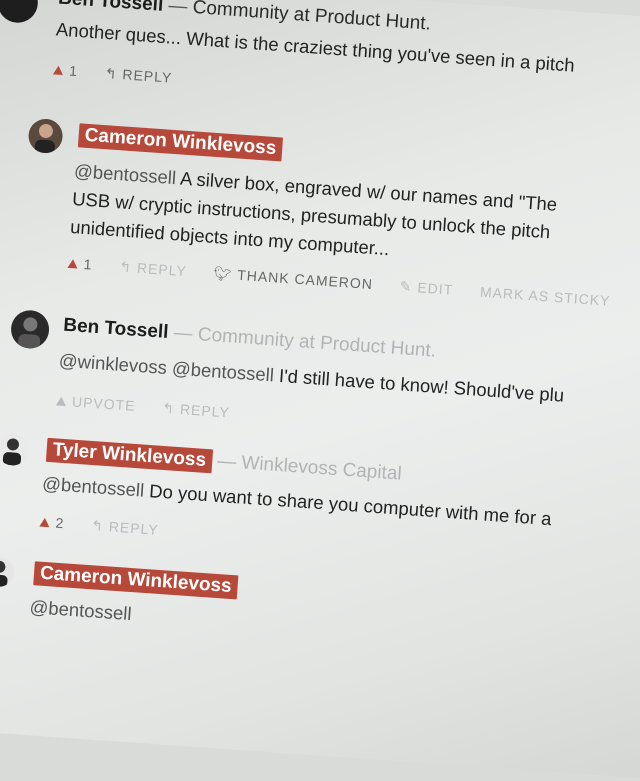 The height and width of the screenshot is (781, 640). Describe the element at coordinates (129, 455) in the screenshot. I see `author-name-tag: Tyler Winklevoss` at that location.